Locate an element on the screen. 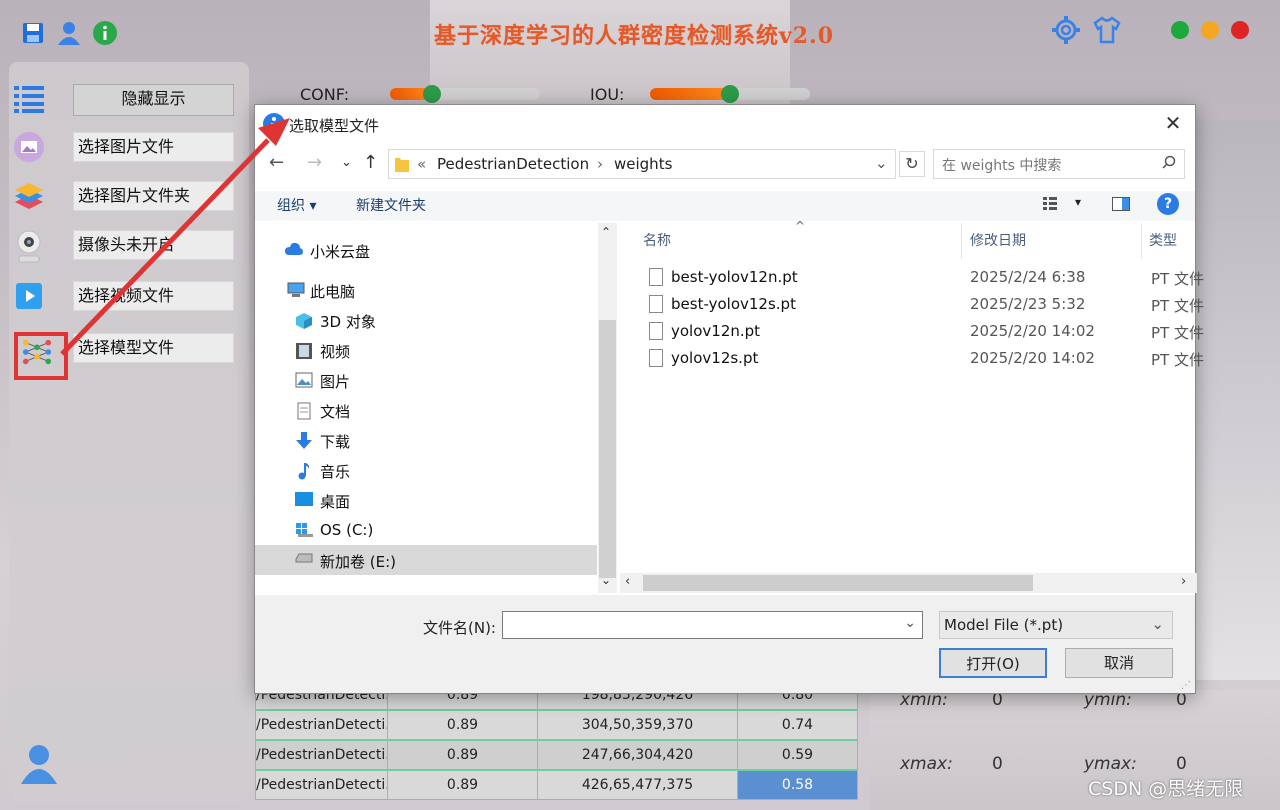 The height and width of the screenshot is (810, 1280). scroll-up-icon: ⌃ is located at coordinates (606, 232).